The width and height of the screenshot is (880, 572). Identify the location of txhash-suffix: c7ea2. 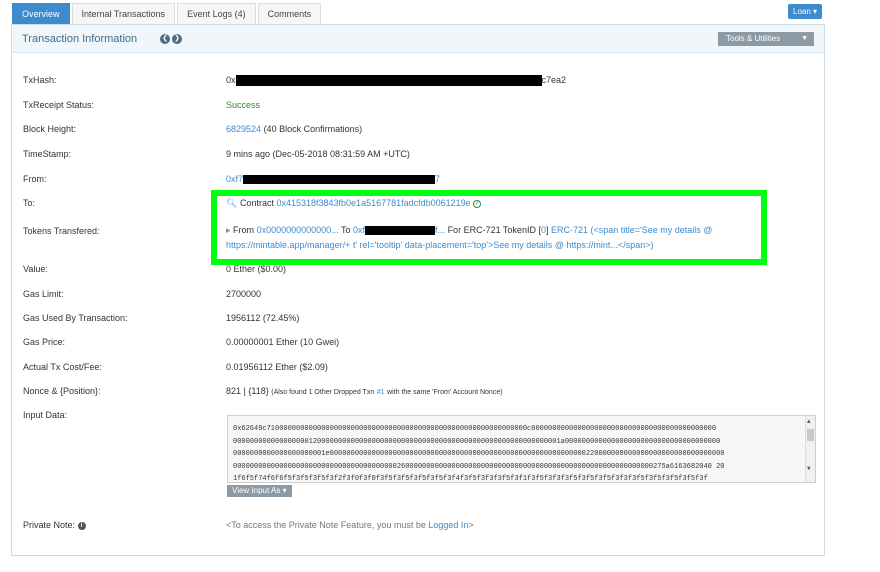
(554, 80).